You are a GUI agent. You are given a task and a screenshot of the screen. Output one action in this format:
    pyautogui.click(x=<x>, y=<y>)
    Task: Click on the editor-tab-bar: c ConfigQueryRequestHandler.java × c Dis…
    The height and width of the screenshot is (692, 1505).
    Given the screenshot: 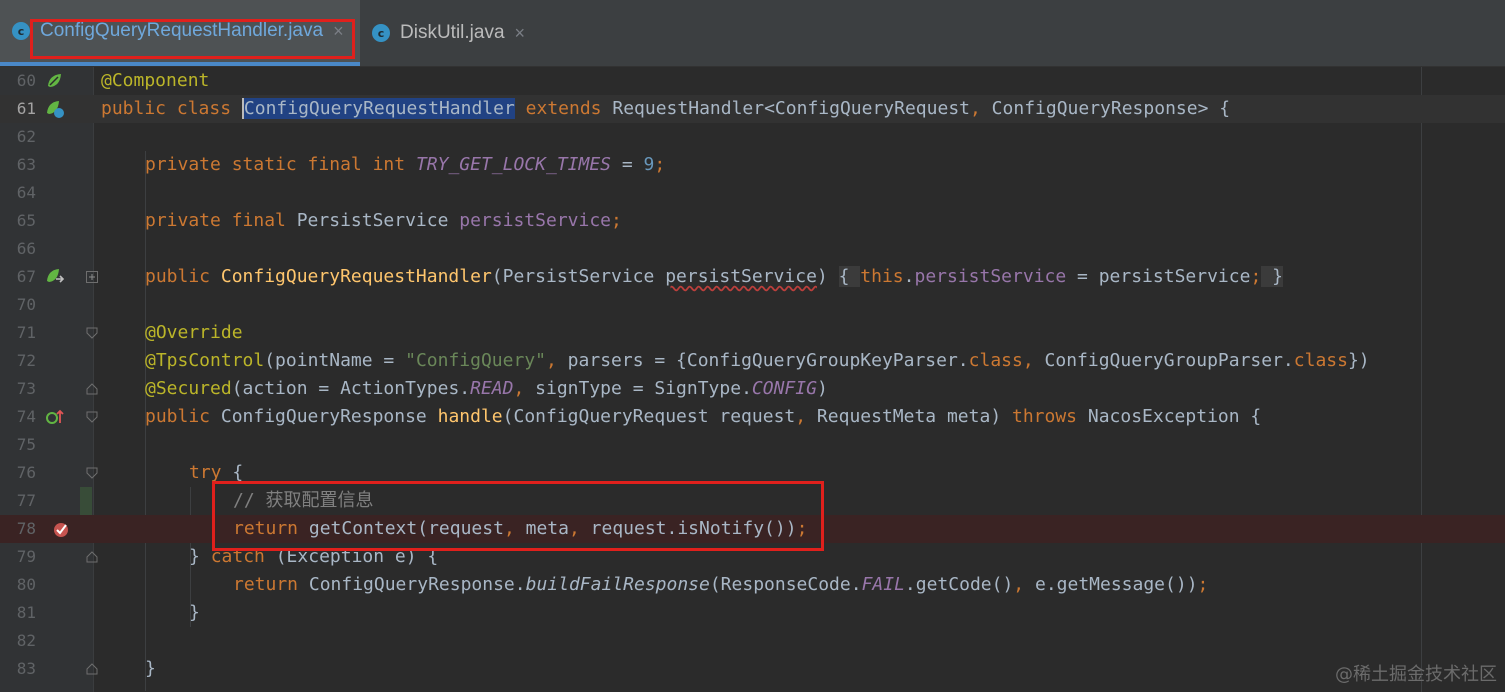 What is the action you would take?
    pyautogui.click(x=752, y=33)
    